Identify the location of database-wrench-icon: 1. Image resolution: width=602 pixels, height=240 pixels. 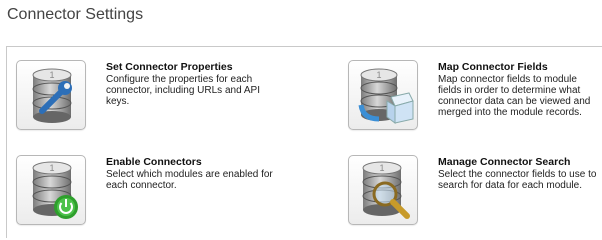
(51, 95).